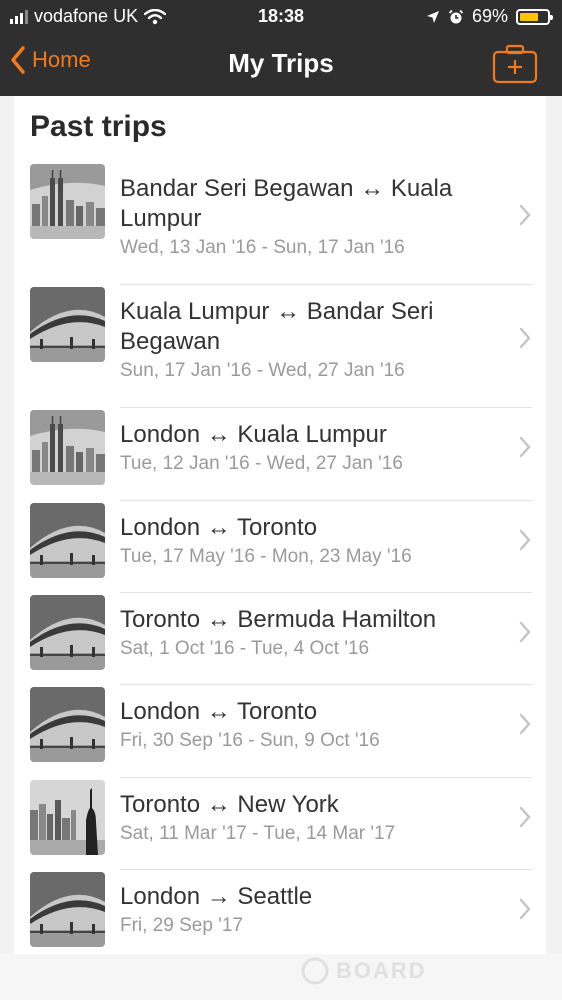 Image resolution: width=562 pixels, height=1000 pixels. I want to click on trip-title: Toronto ↔ Bermuda Hamilton, so click(278, 619).